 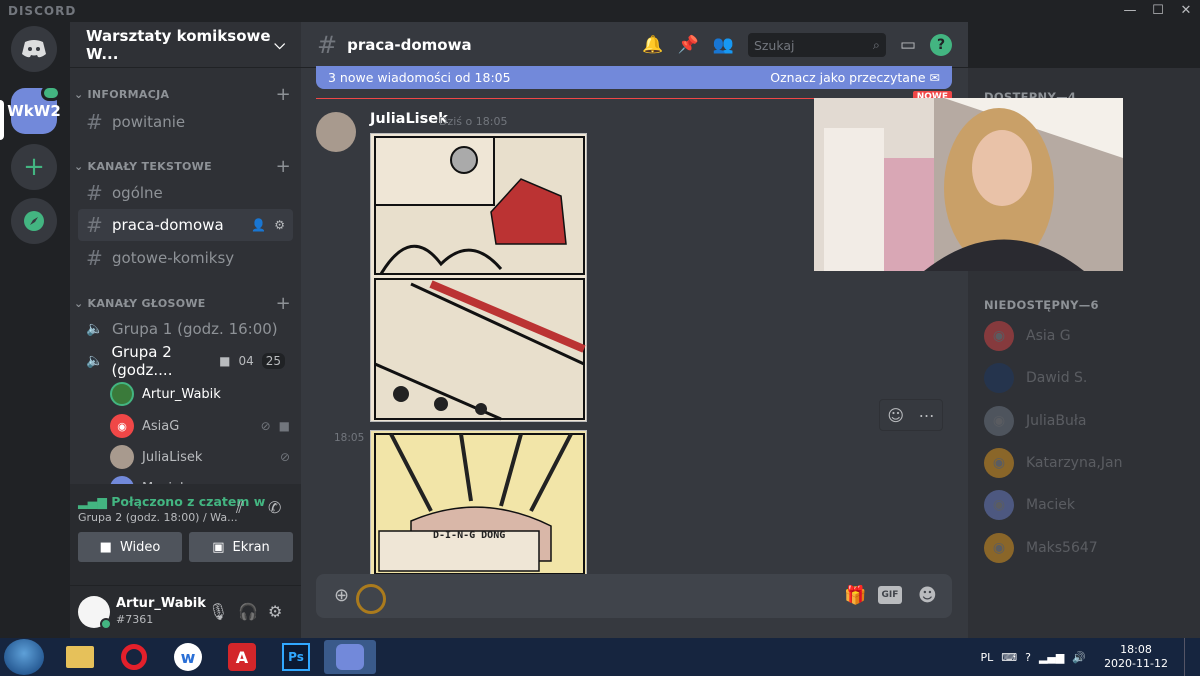 What do you see at coordinates (1041, 548) in the screenshot?
I see `member-item: ◉ Maks5647` at bounding box center [1041, 548].